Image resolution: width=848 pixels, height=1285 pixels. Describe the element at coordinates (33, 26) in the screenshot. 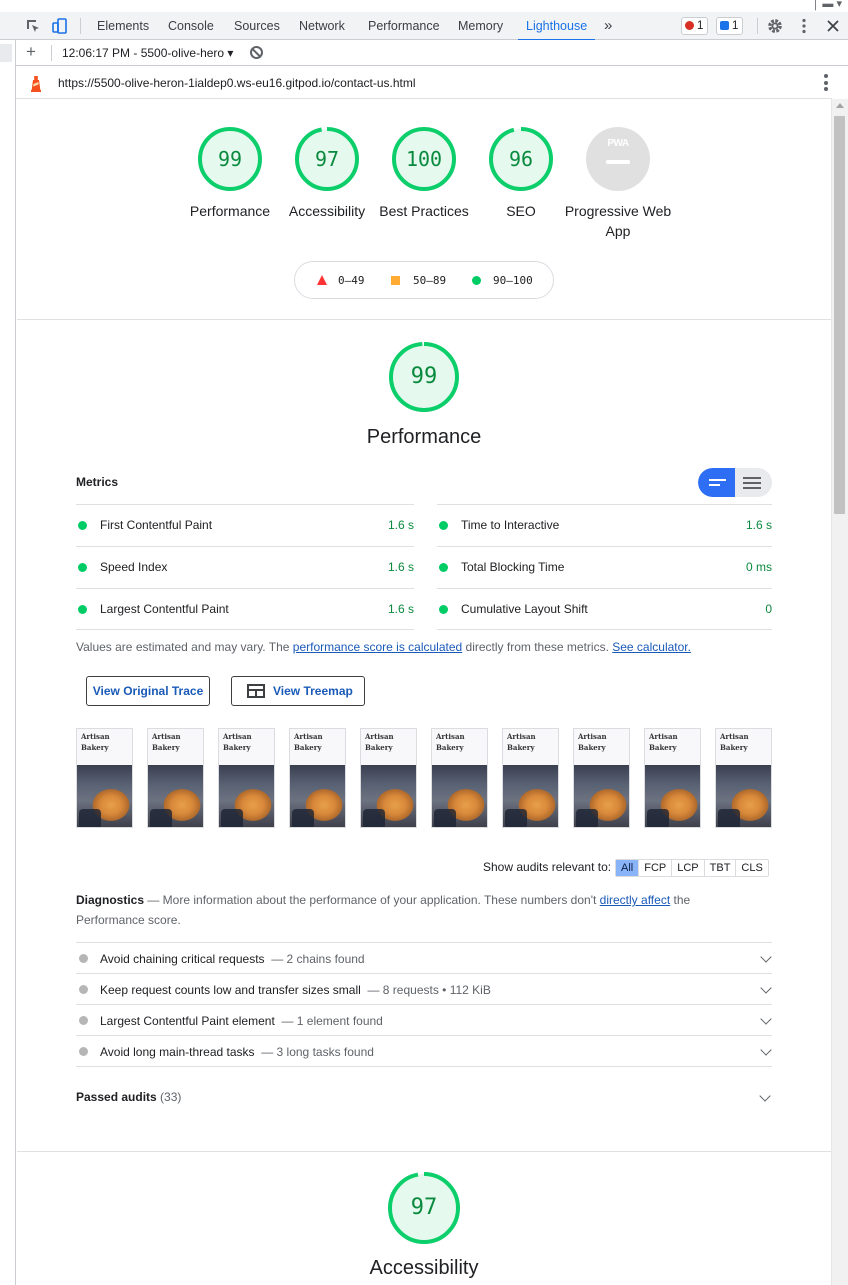

I see `inspect-element-icon` at that location.